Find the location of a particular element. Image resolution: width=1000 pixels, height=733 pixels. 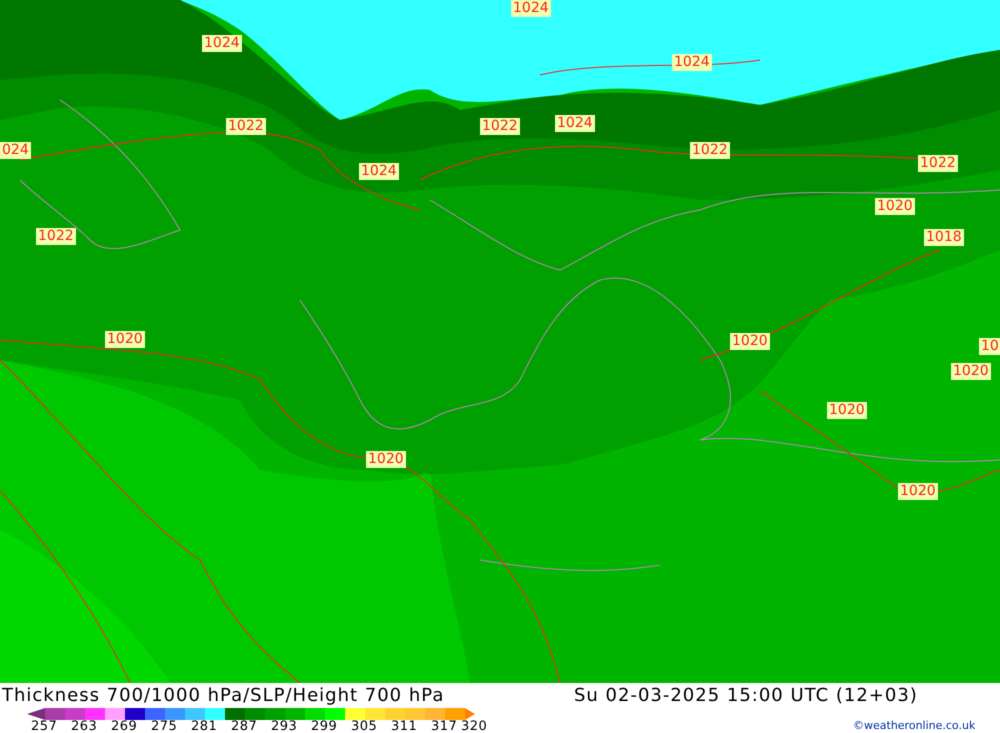

legend-tick-label: 305 is located at coordinates (364, 726).